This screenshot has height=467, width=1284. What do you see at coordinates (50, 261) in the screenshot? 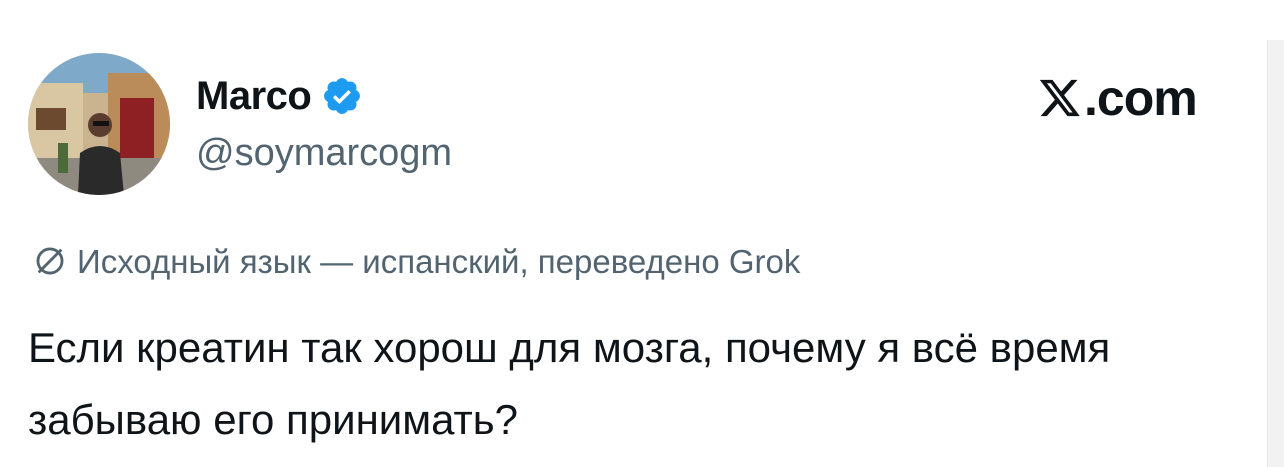
I see `translate-globe-icon` at bounding box center [50, 261].